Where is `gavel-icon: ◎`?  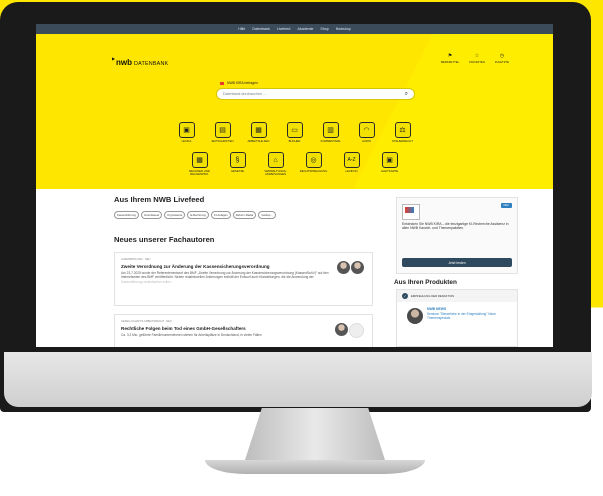
gavel-icon: ◎ is located at coordinates (313, 160).